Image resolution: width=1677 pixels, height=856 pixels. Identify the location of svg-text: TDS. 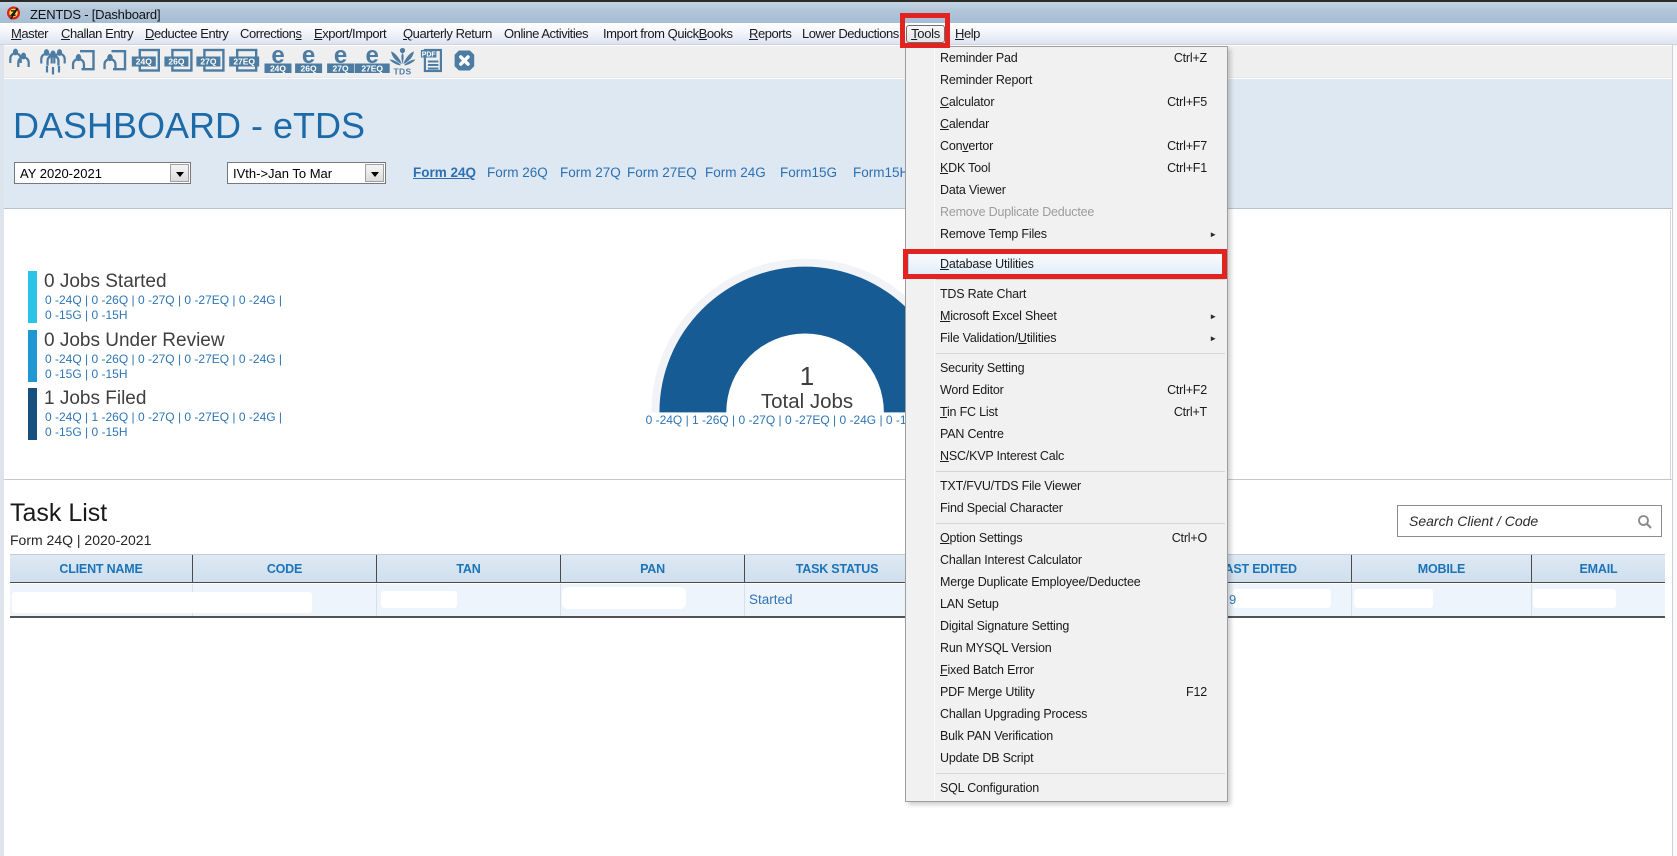
(403, 72).